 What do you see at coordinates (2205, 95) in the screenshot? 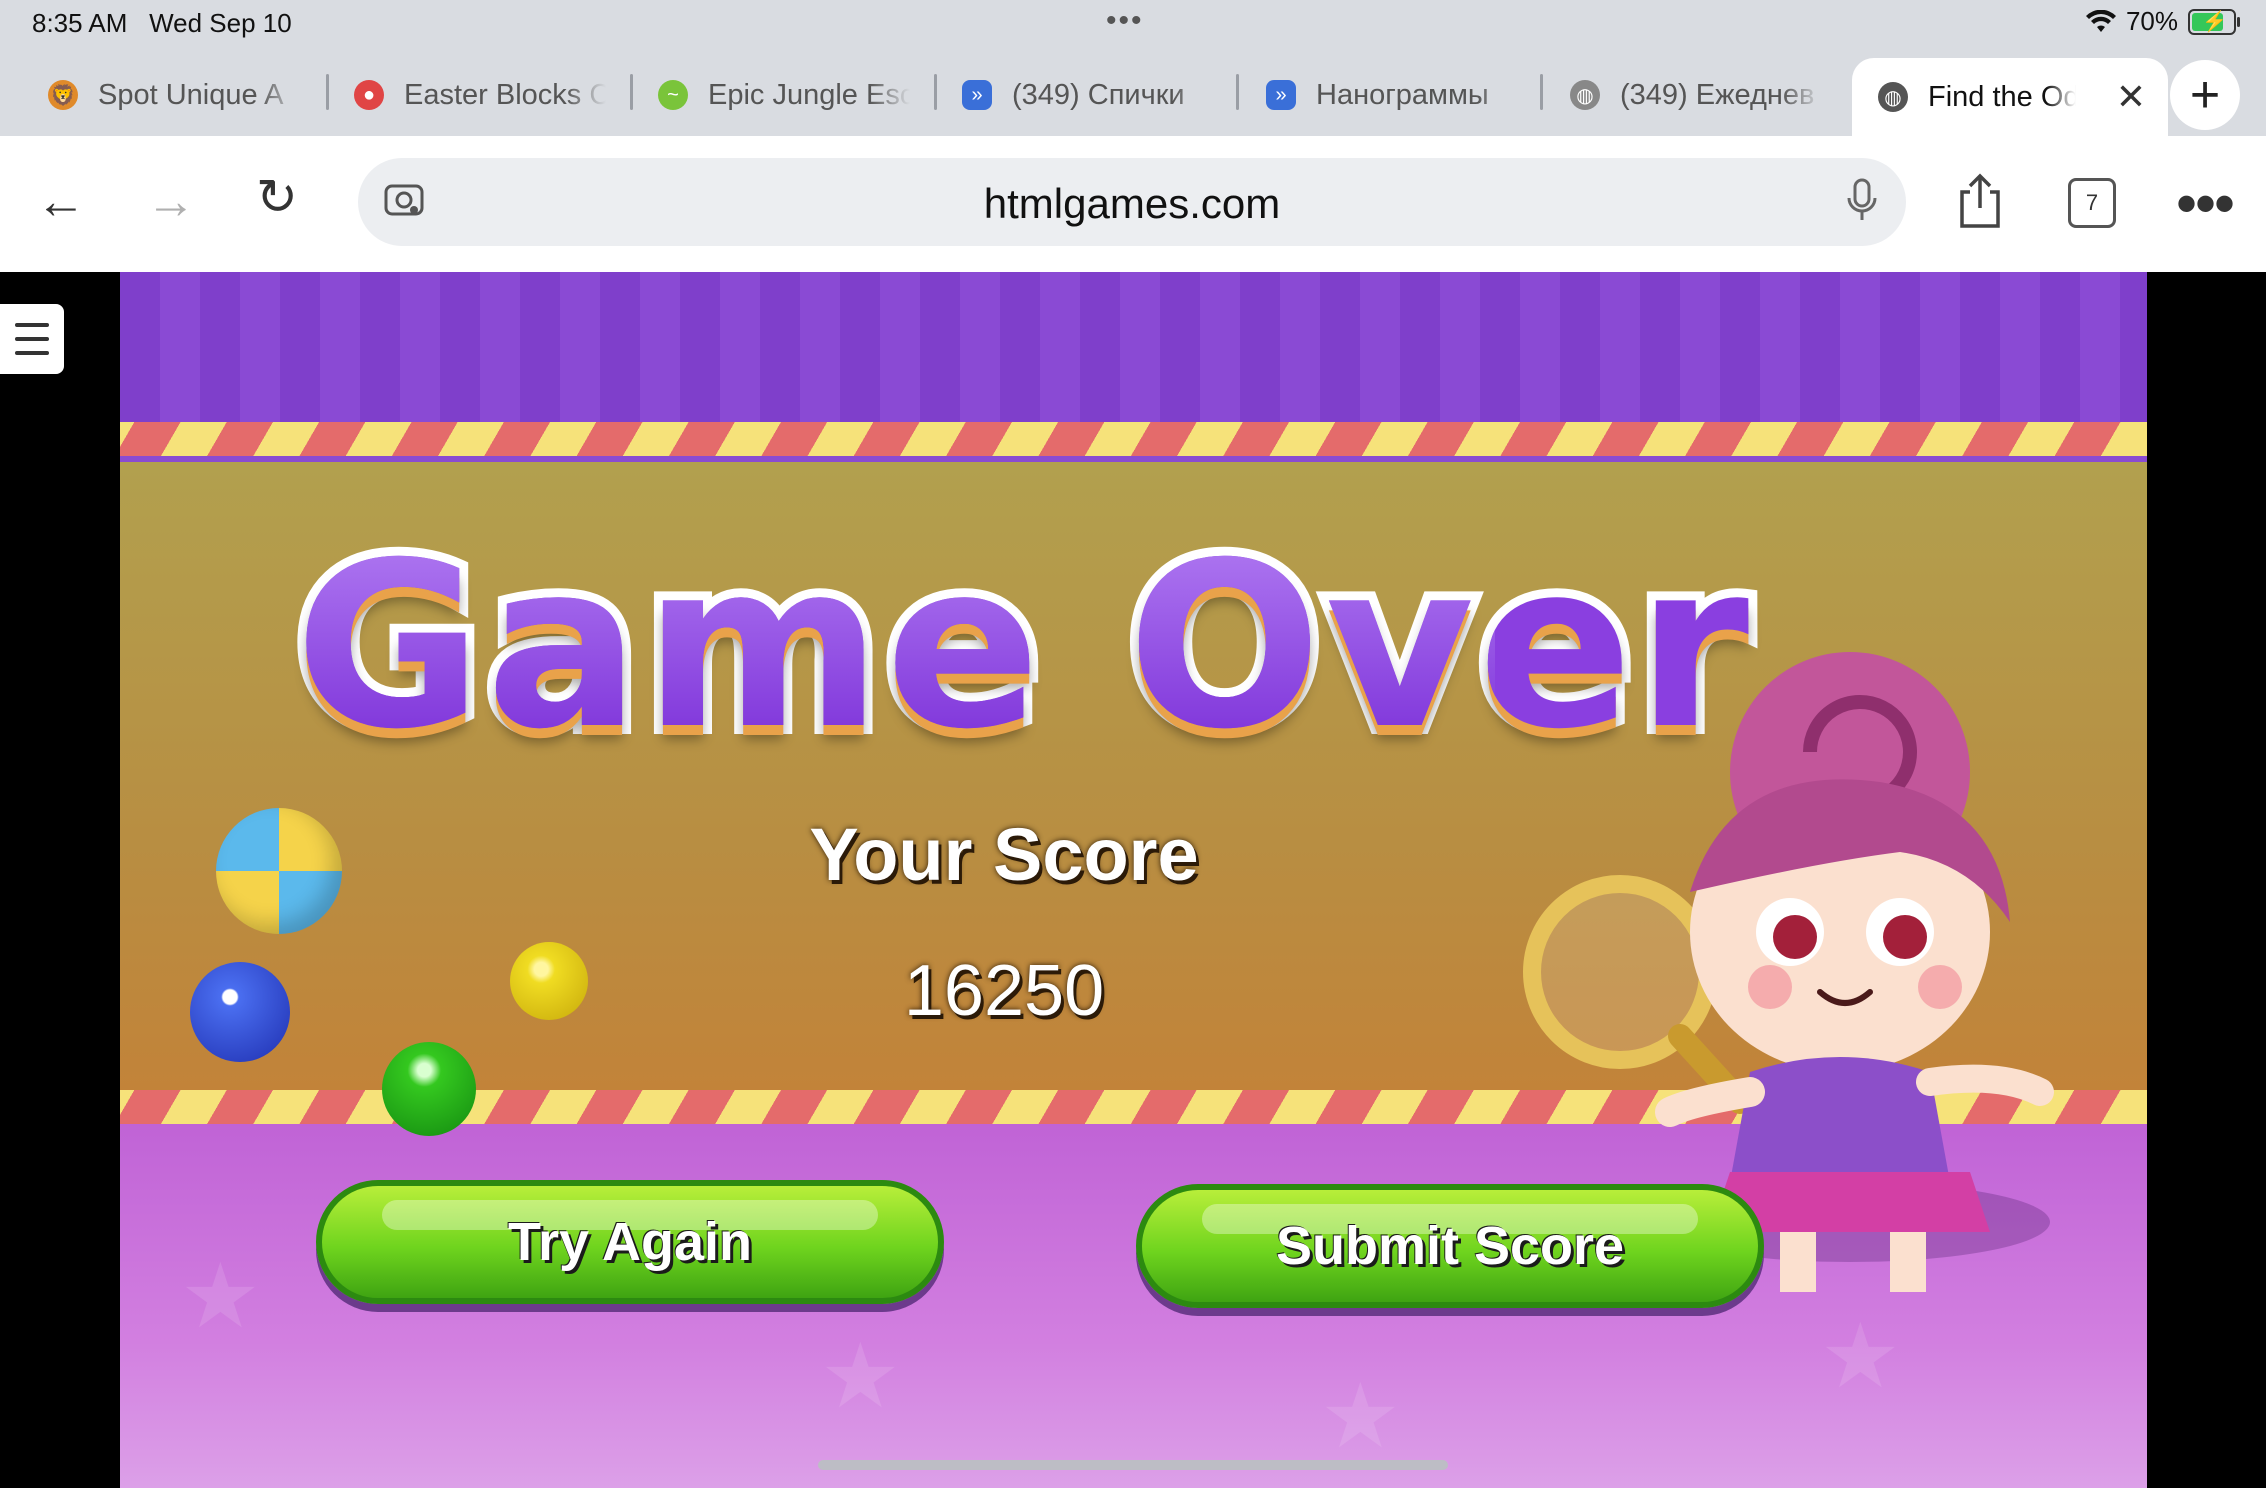
I see `new-tab-button: +` at bounding box center [2205, 95].